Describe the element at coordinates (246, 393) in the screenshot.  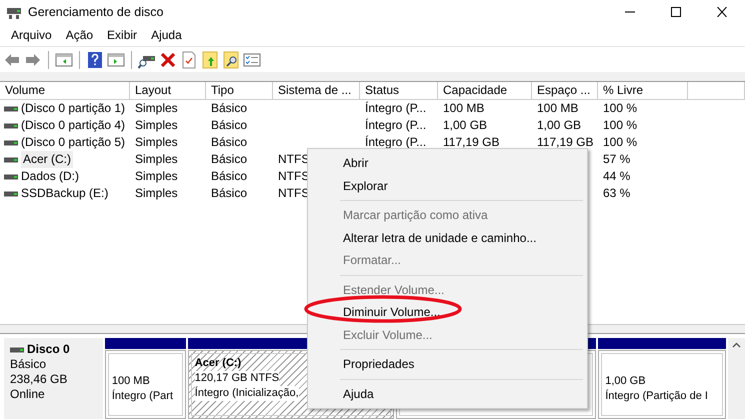
I see `partition-detail: Íntegro (Inicialização,` at that location.